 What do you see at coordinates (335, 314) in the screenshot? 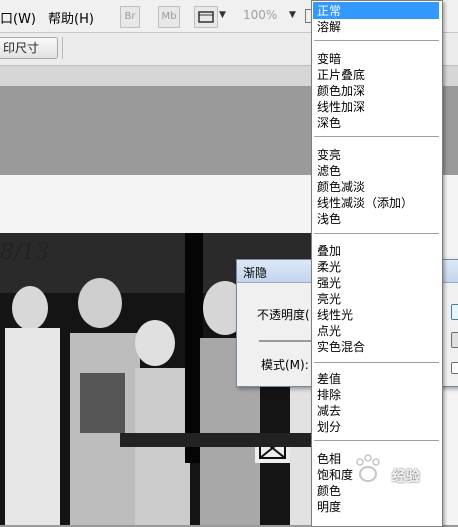
I see `blend-mode-option: 线性光` at bounding box center [335, 314].